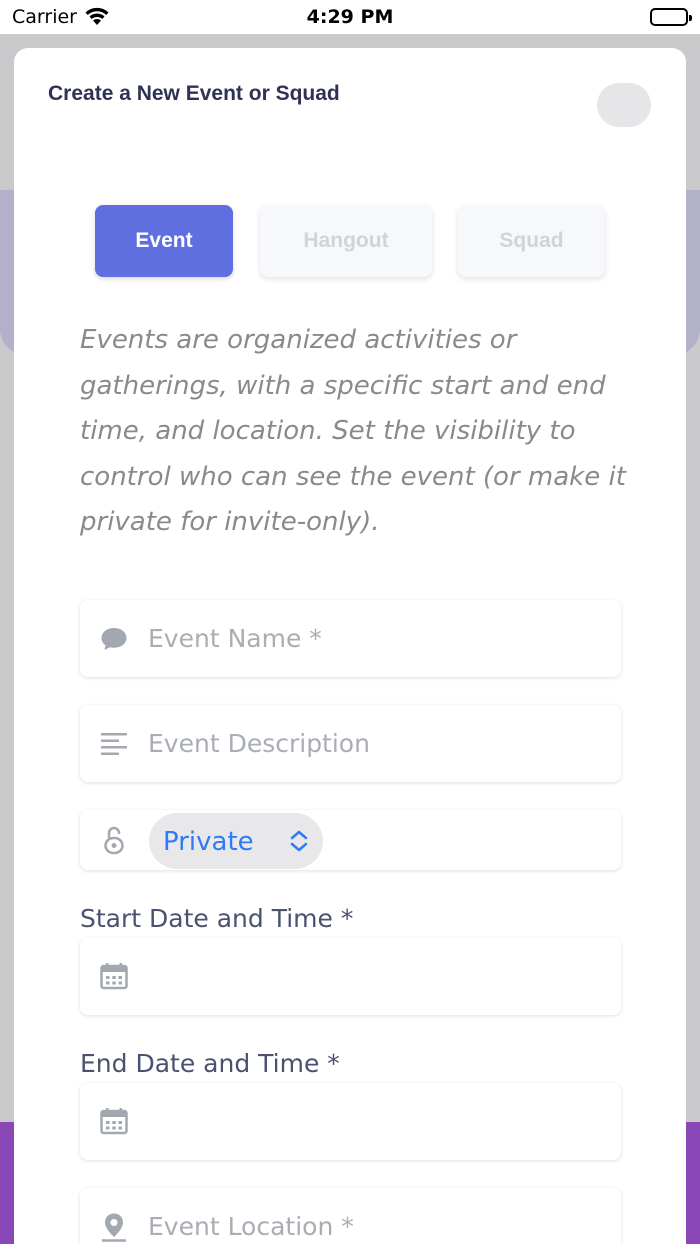  Describe the element at coordinates (350, 1121) in the screenshot. I see `end-date-field` at that location.